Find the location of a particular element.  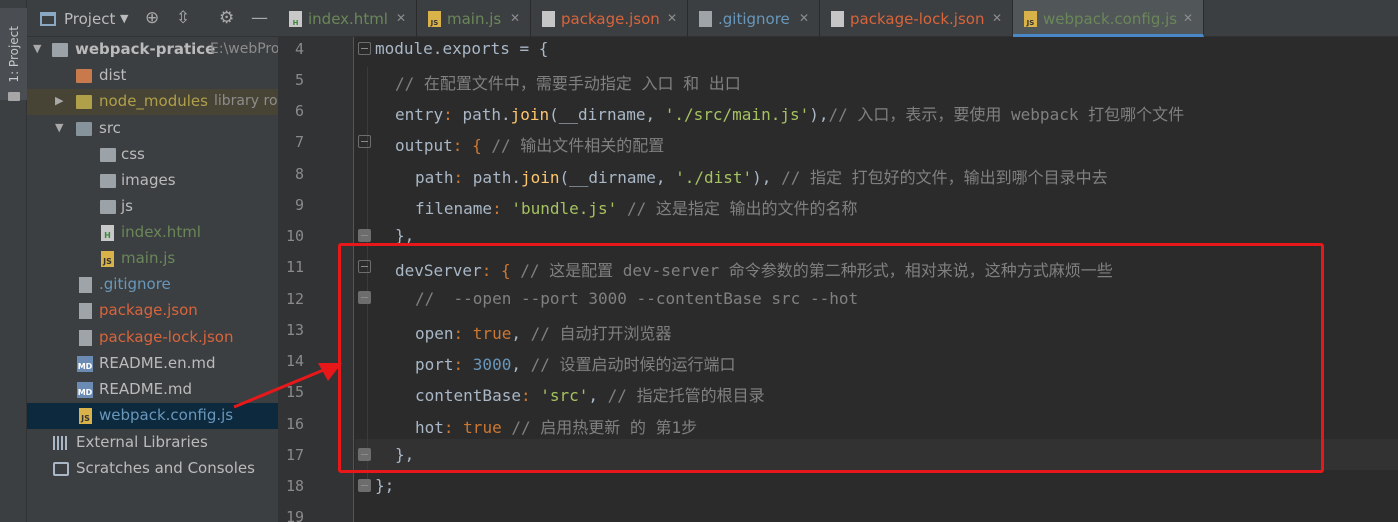

tab-main-js: JS main.js ✕ is located at coordinates (474, 18).